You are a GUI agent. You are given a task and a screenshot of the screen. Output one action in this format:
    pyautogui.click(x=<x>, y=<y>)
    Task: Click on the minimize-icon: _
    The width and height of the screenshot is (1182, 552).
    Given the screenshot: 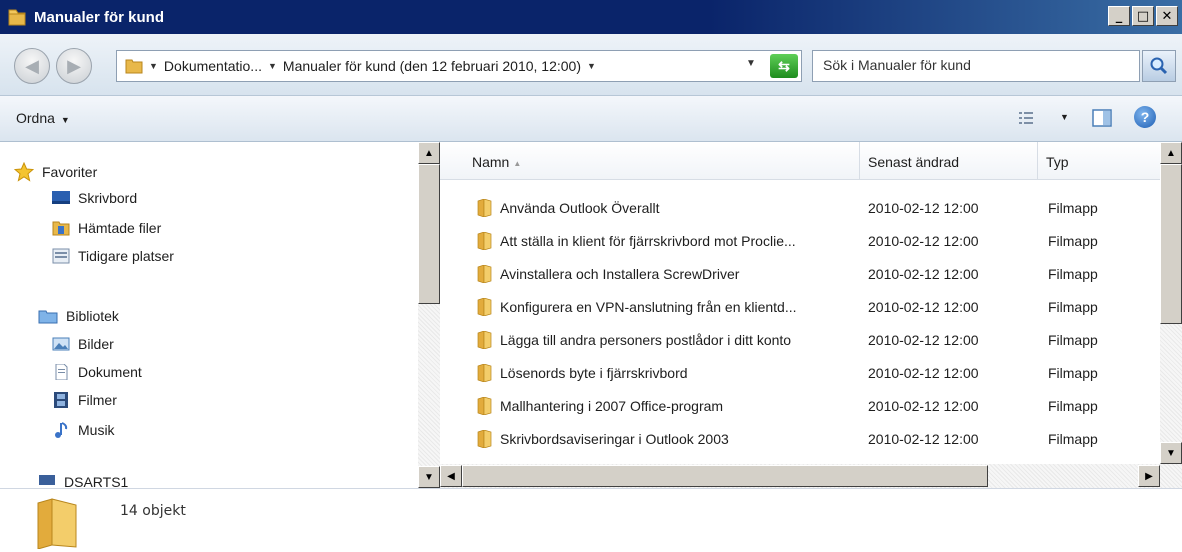 What is the action you would take?
    pyautogui.click(x=1119, y=16)
    